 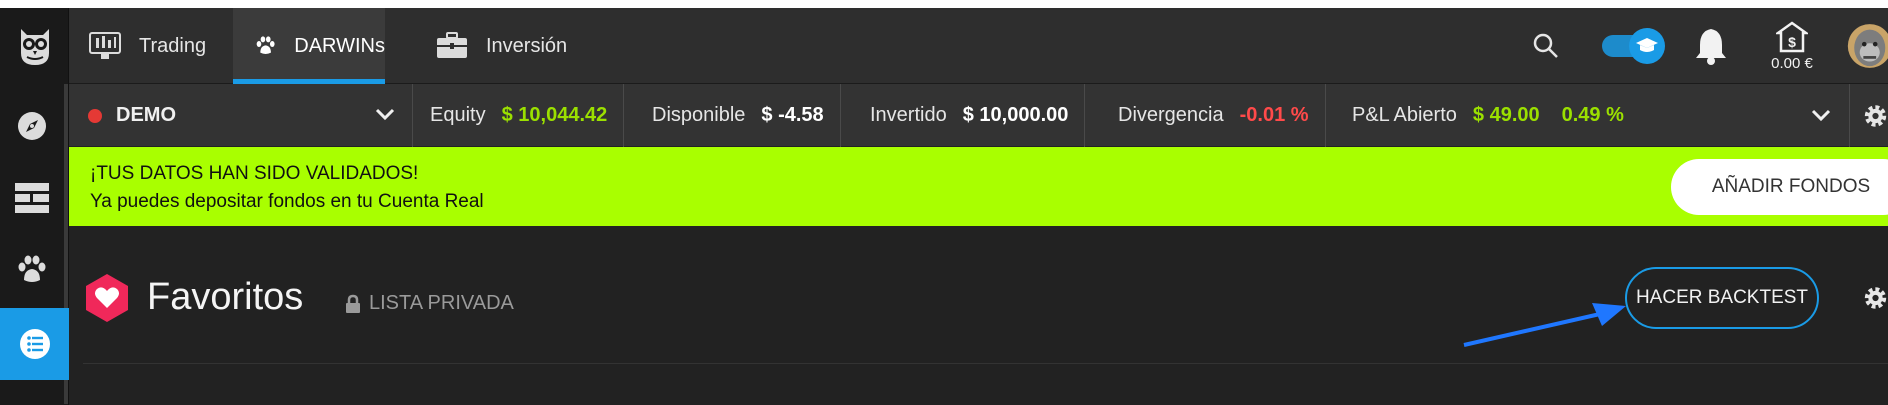 What do you see at coordinates (699, 115) in the screenshot?
I see `stat-disponible-label: Disponible` at bounding box center [699, 115].